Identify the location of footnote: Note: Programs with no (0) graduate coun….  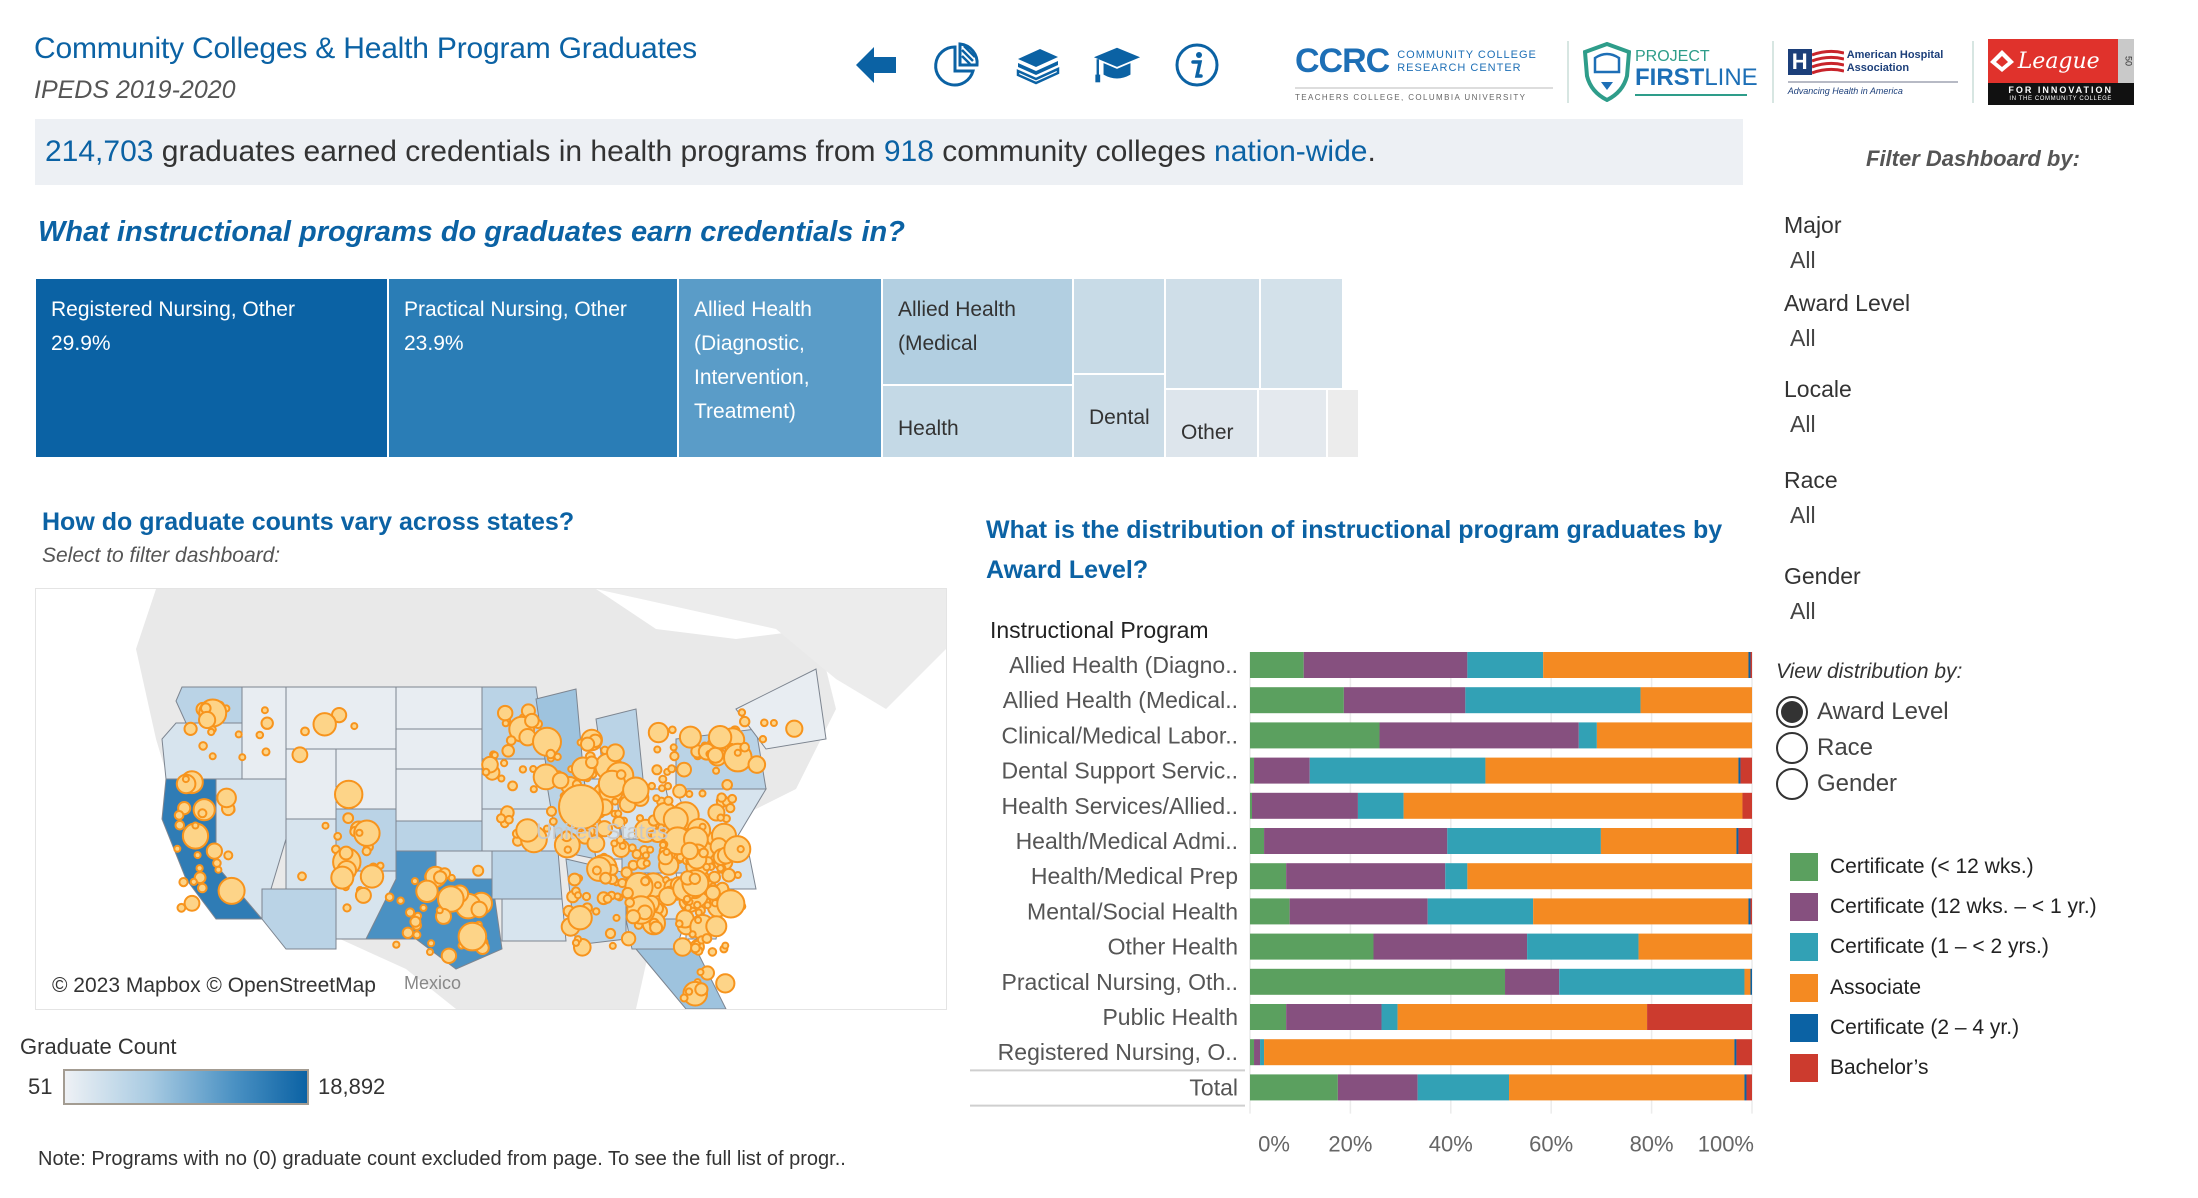
(442, 1159).